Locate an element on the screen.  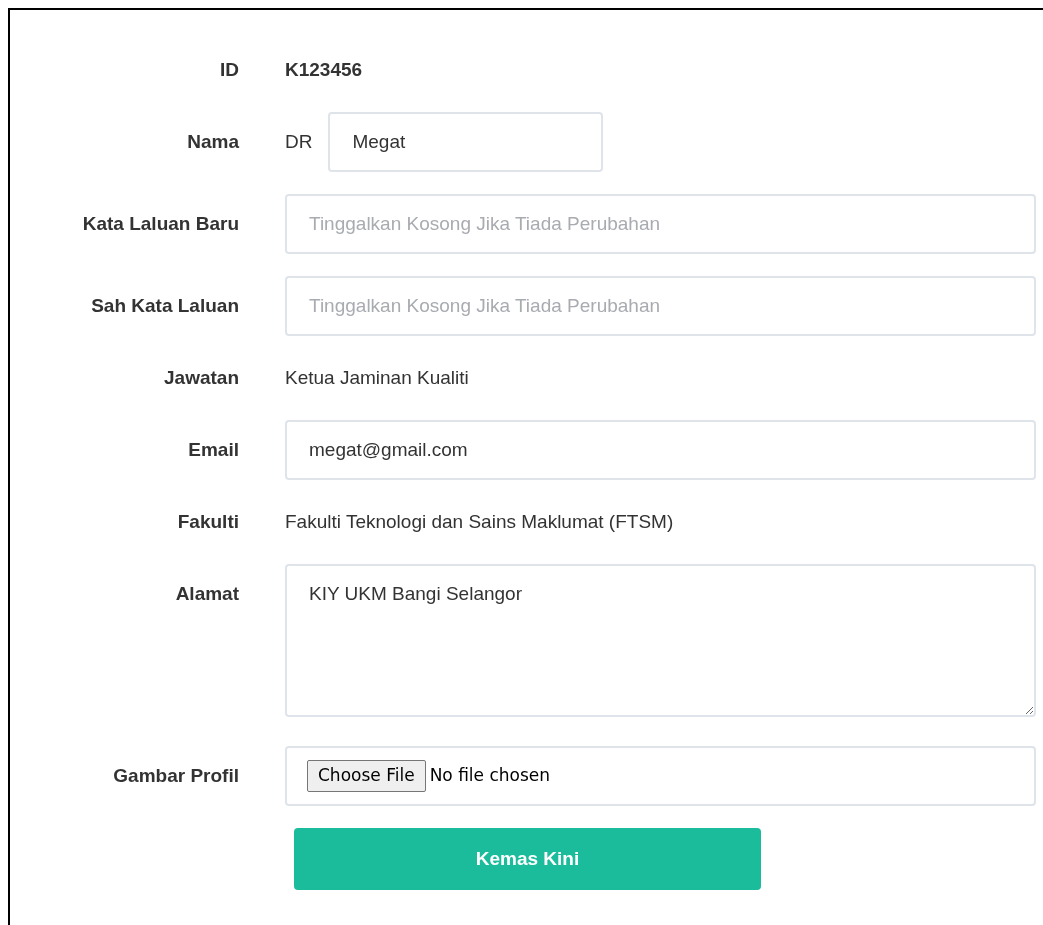
title-prefix: DR is located at coordinates (299, 141).